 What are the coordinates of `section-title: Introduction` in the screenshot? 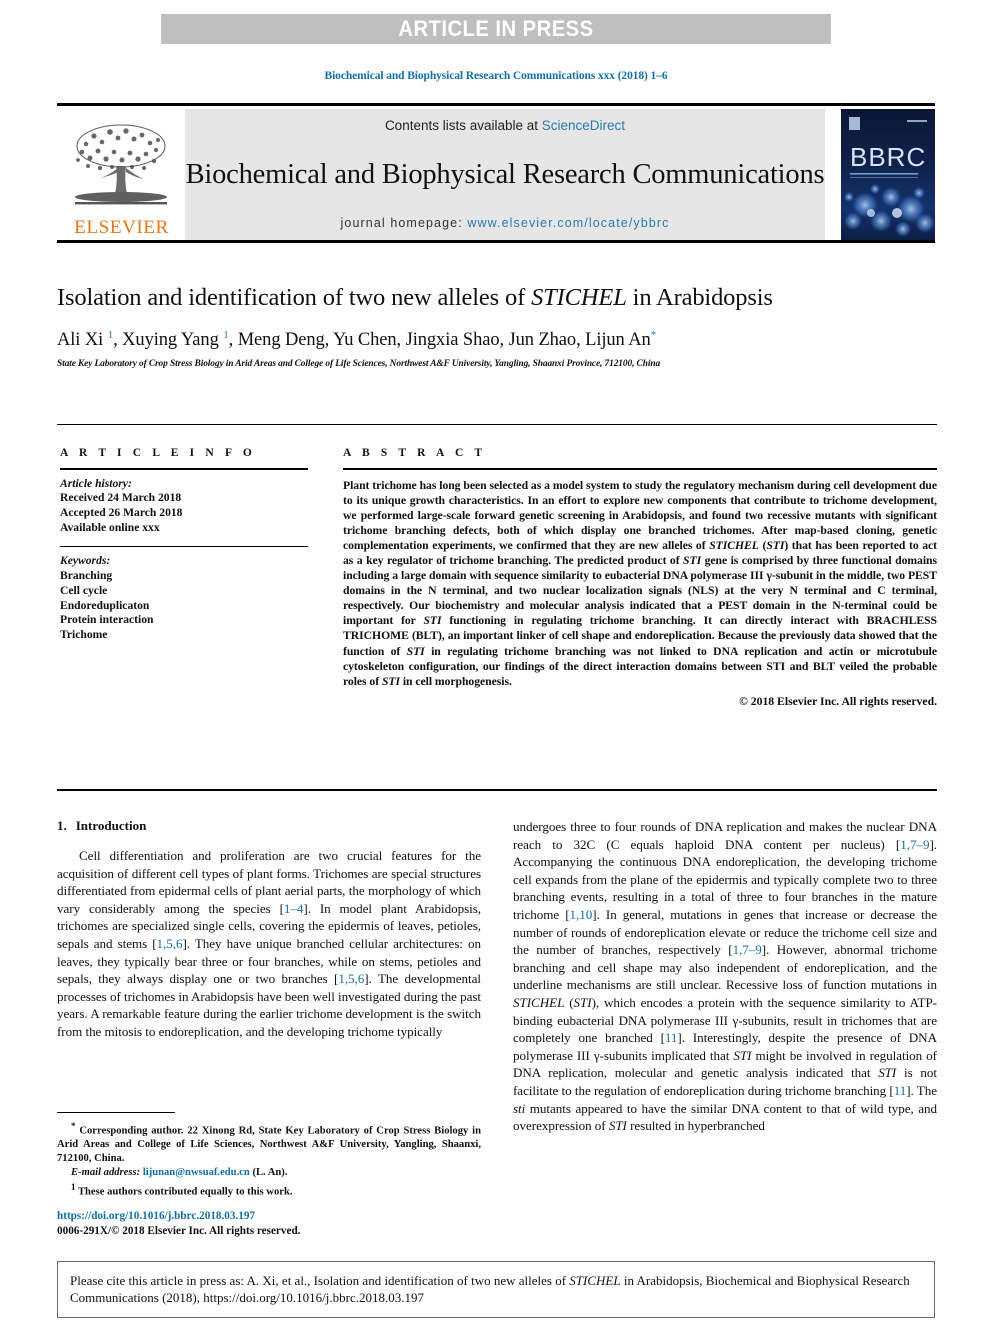 It's located at (111, 825).